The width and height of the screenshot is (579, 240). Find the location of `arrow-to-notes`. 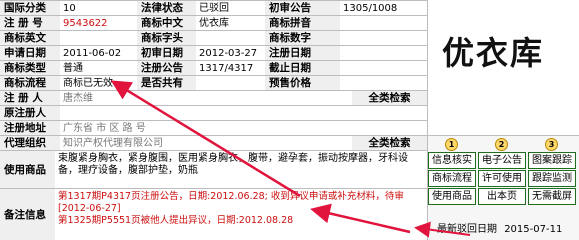

arrow-to-notes is located at coordinates (360, 218).